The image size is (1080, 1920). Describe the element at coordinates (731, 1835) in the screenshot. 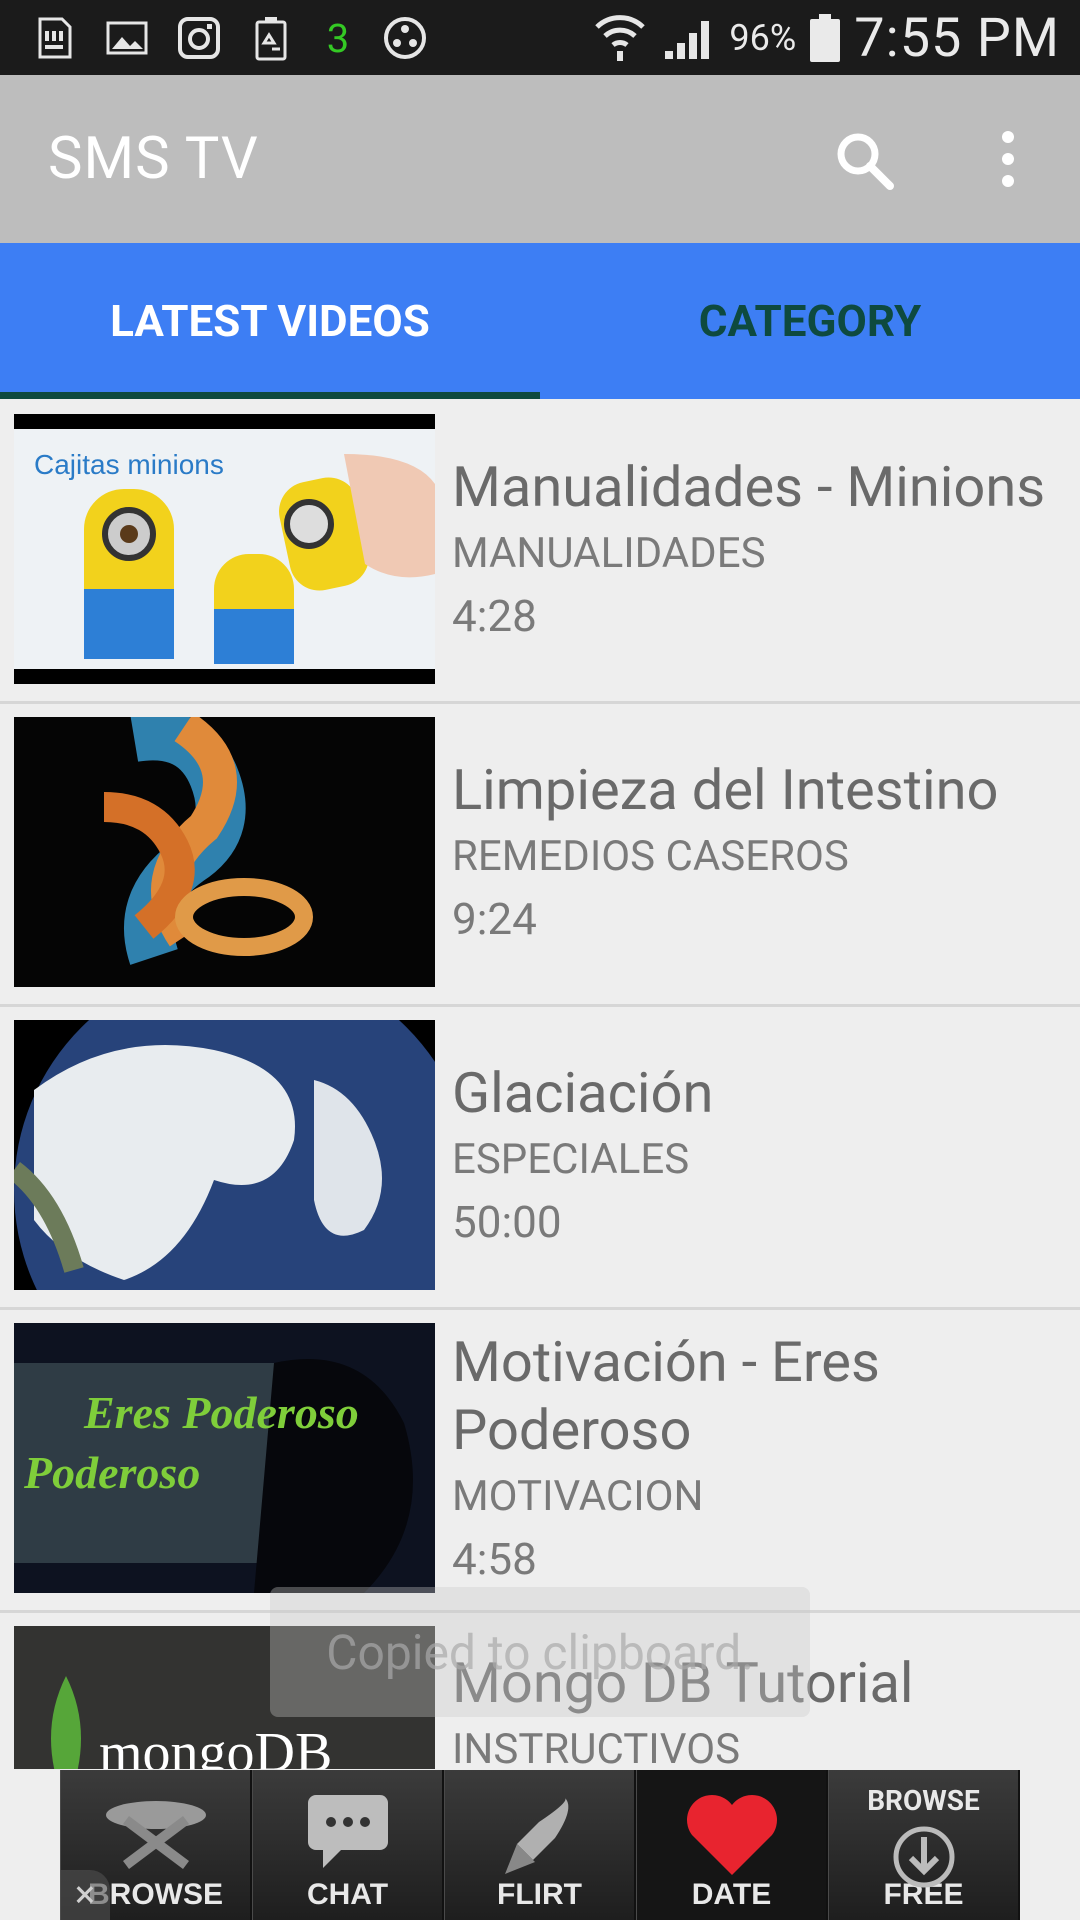

I see `heart-icon` at that location.